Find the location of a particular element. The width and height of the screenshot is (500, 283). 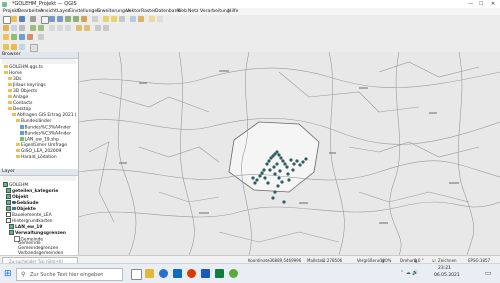

task-view-icon is located at coordinates (136, 274).